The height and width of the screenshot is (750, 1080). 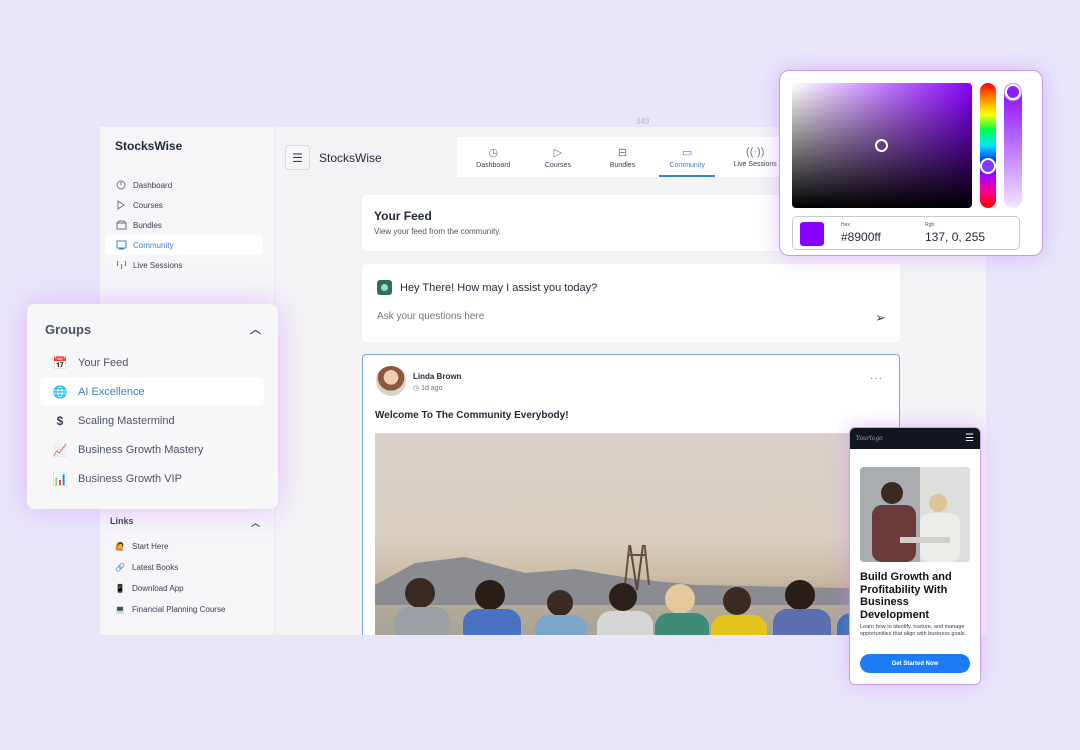 I want to click on group-item-your-feed: 📅 Your Feed, so click(x=152, y=362).